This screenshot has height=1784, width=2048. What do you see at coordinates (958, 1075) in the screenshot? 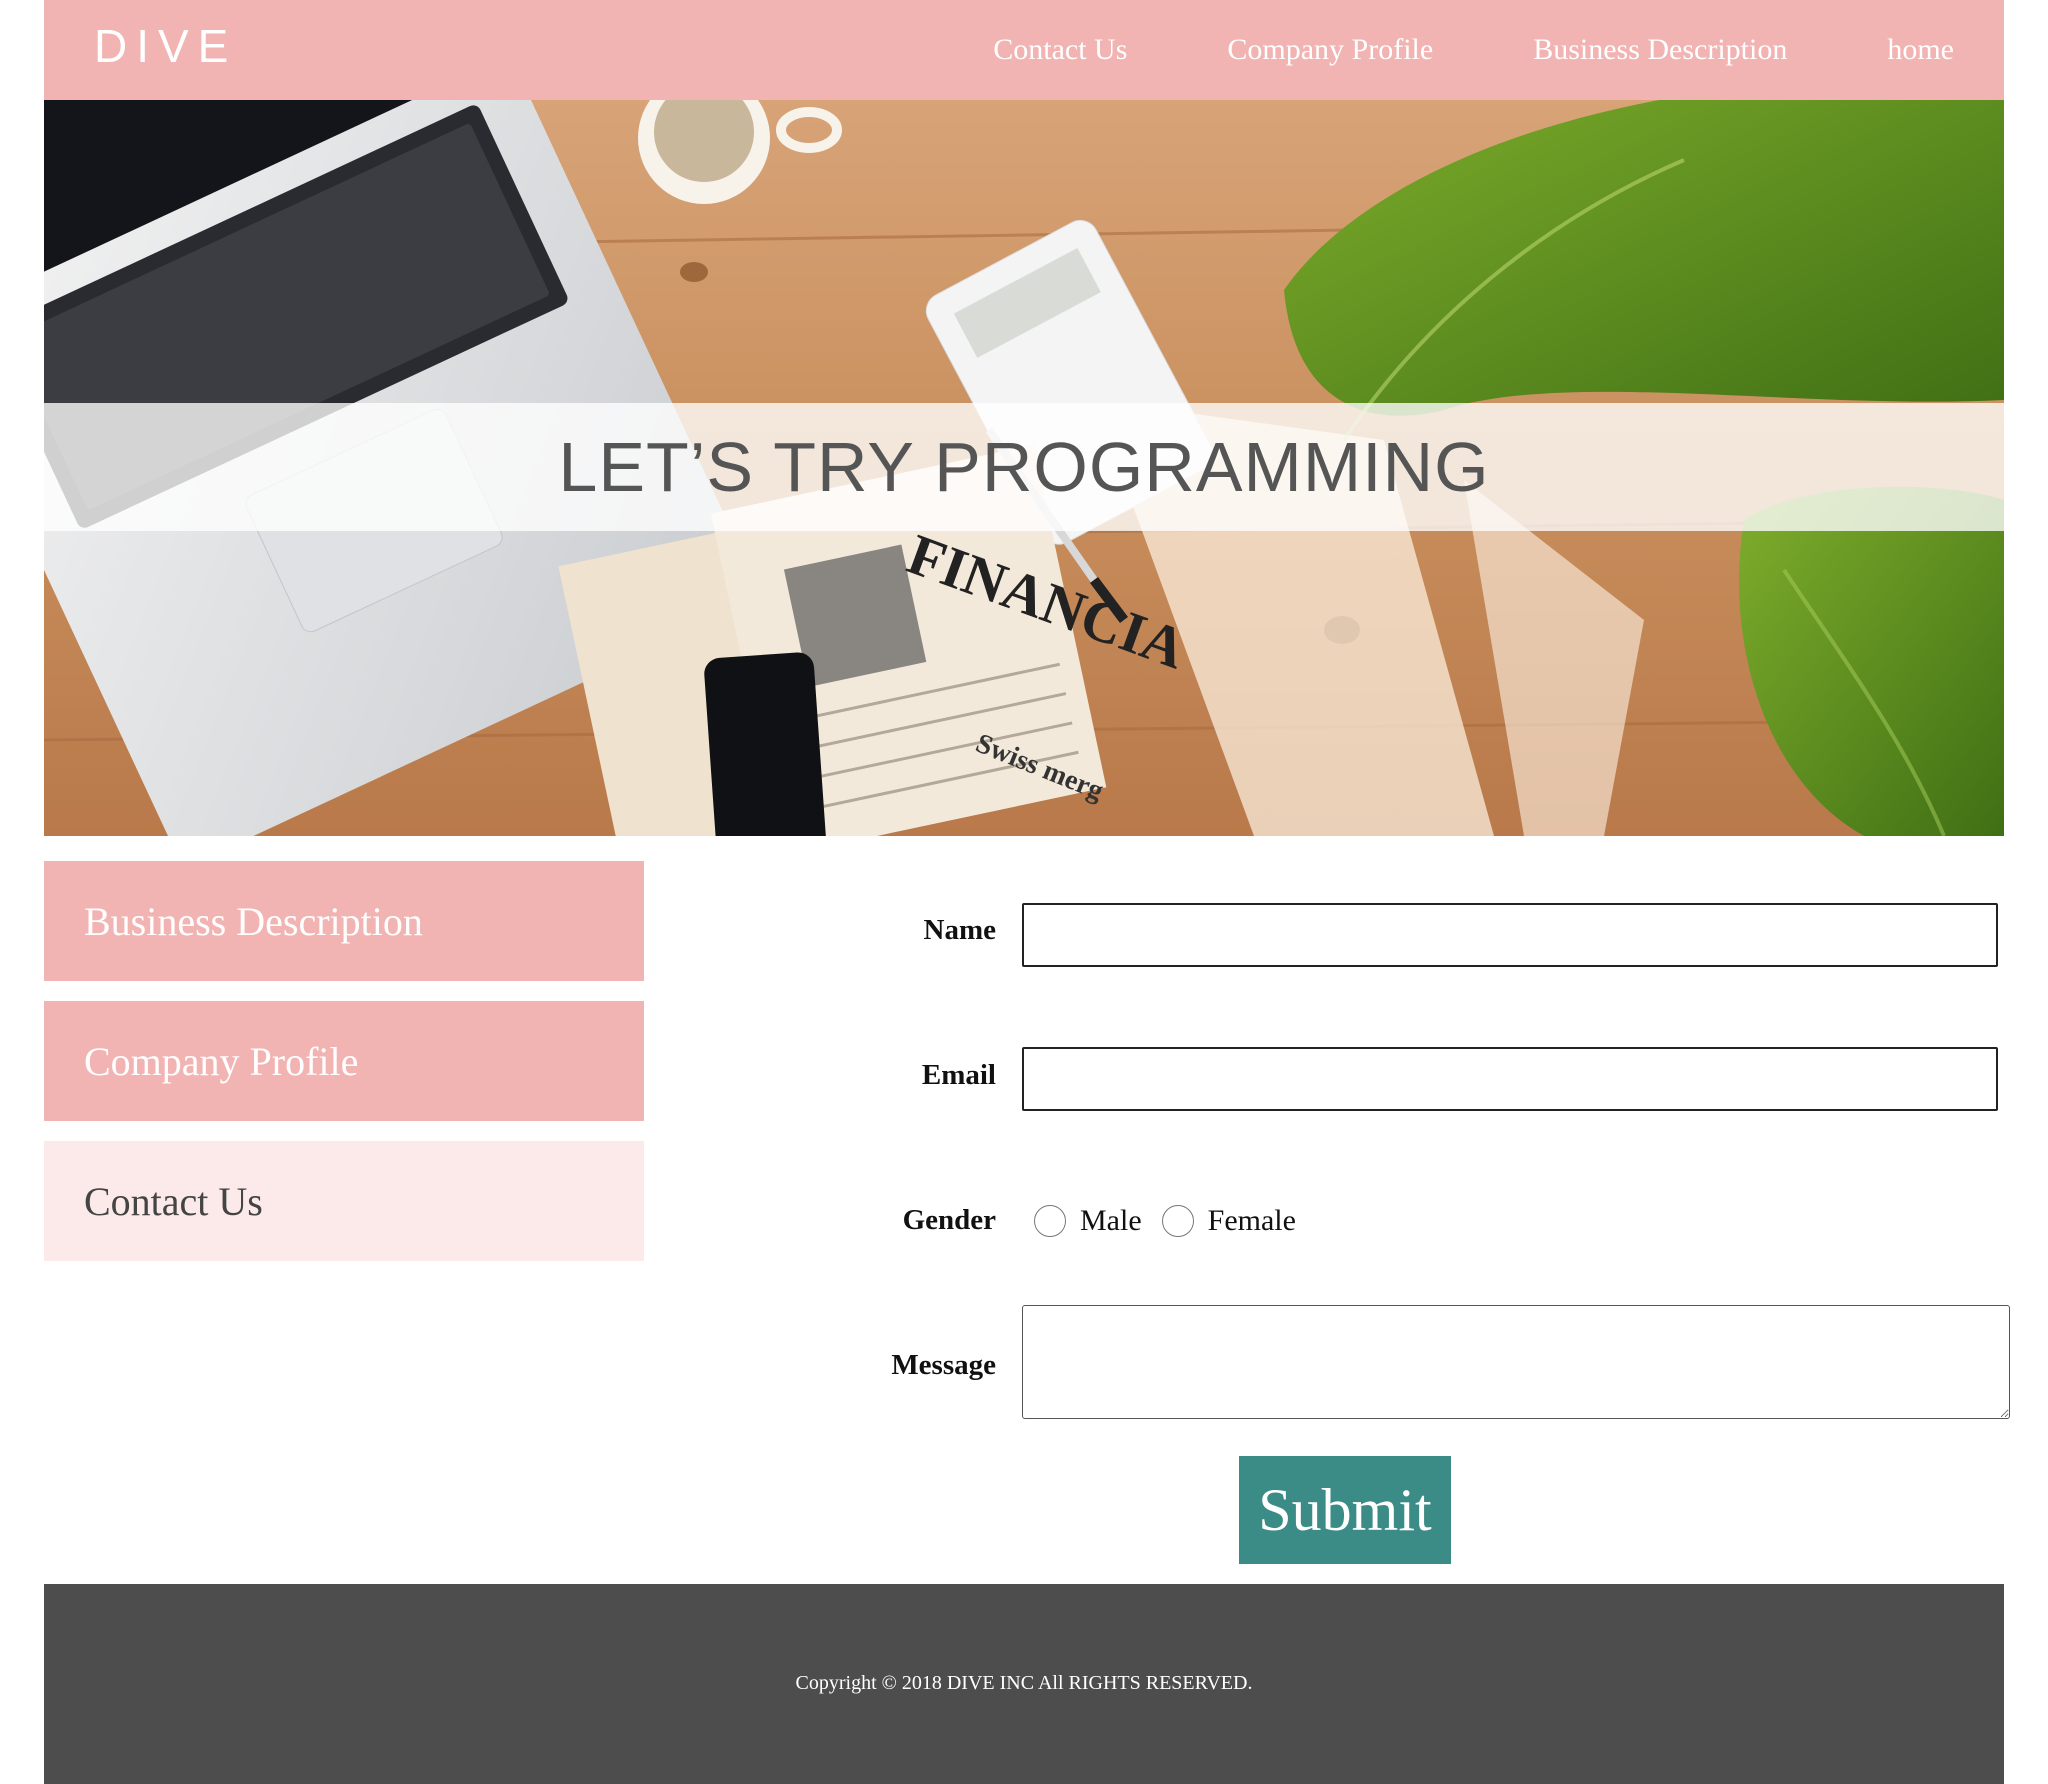
I see `email-label: Email` at bounding box center [958, 1075].